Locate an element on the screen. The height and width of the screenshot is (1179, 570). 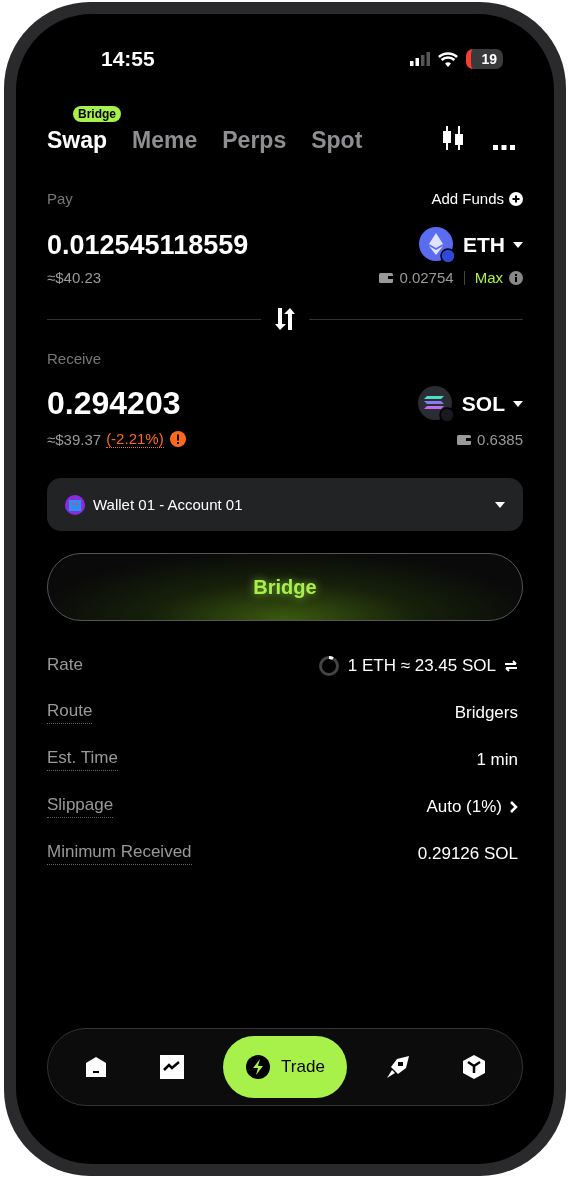
signal-icon is located at coordinates (420, 59).